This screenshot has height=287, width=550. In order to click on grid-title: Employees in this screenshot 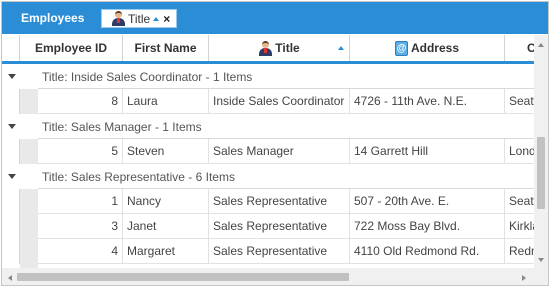, I will do `click(53, 18)`.